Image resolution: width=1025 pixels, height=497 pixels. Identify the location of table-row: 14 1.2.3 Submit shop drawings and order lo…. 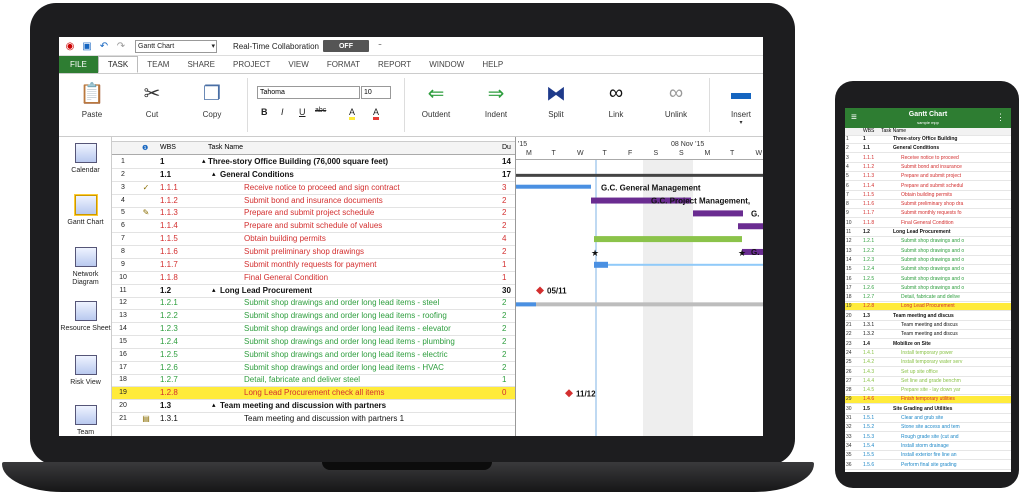
(313, 330).